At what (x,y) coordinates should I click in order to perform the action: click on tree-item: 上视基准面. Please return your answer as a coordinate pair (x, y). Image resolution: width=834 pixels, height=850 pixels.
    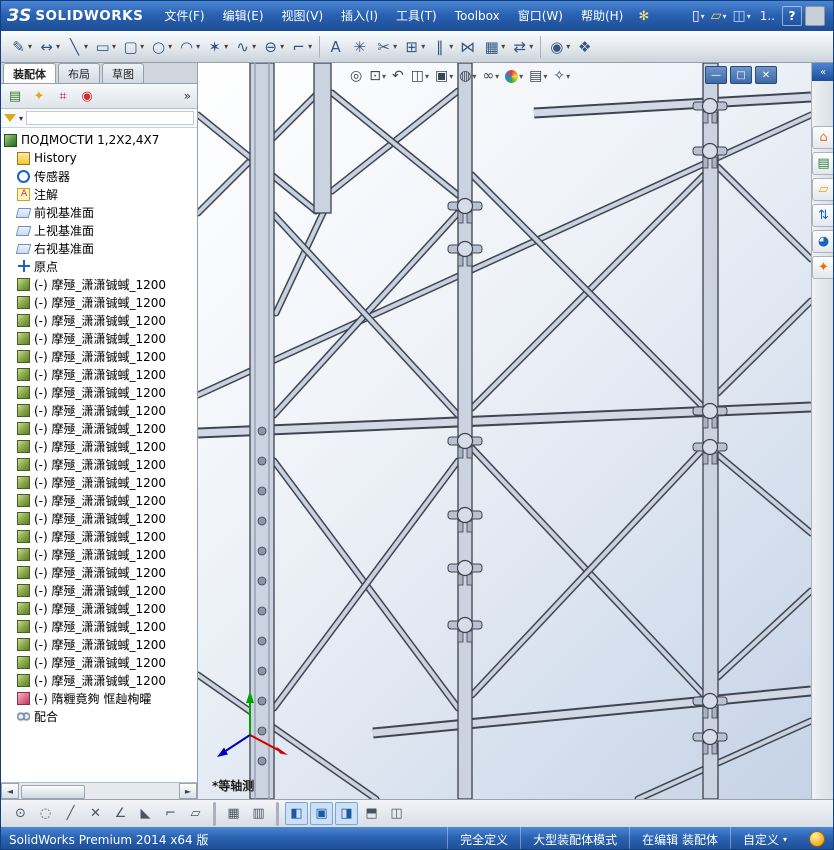
    Looking at the image, I should click on (106, 230).